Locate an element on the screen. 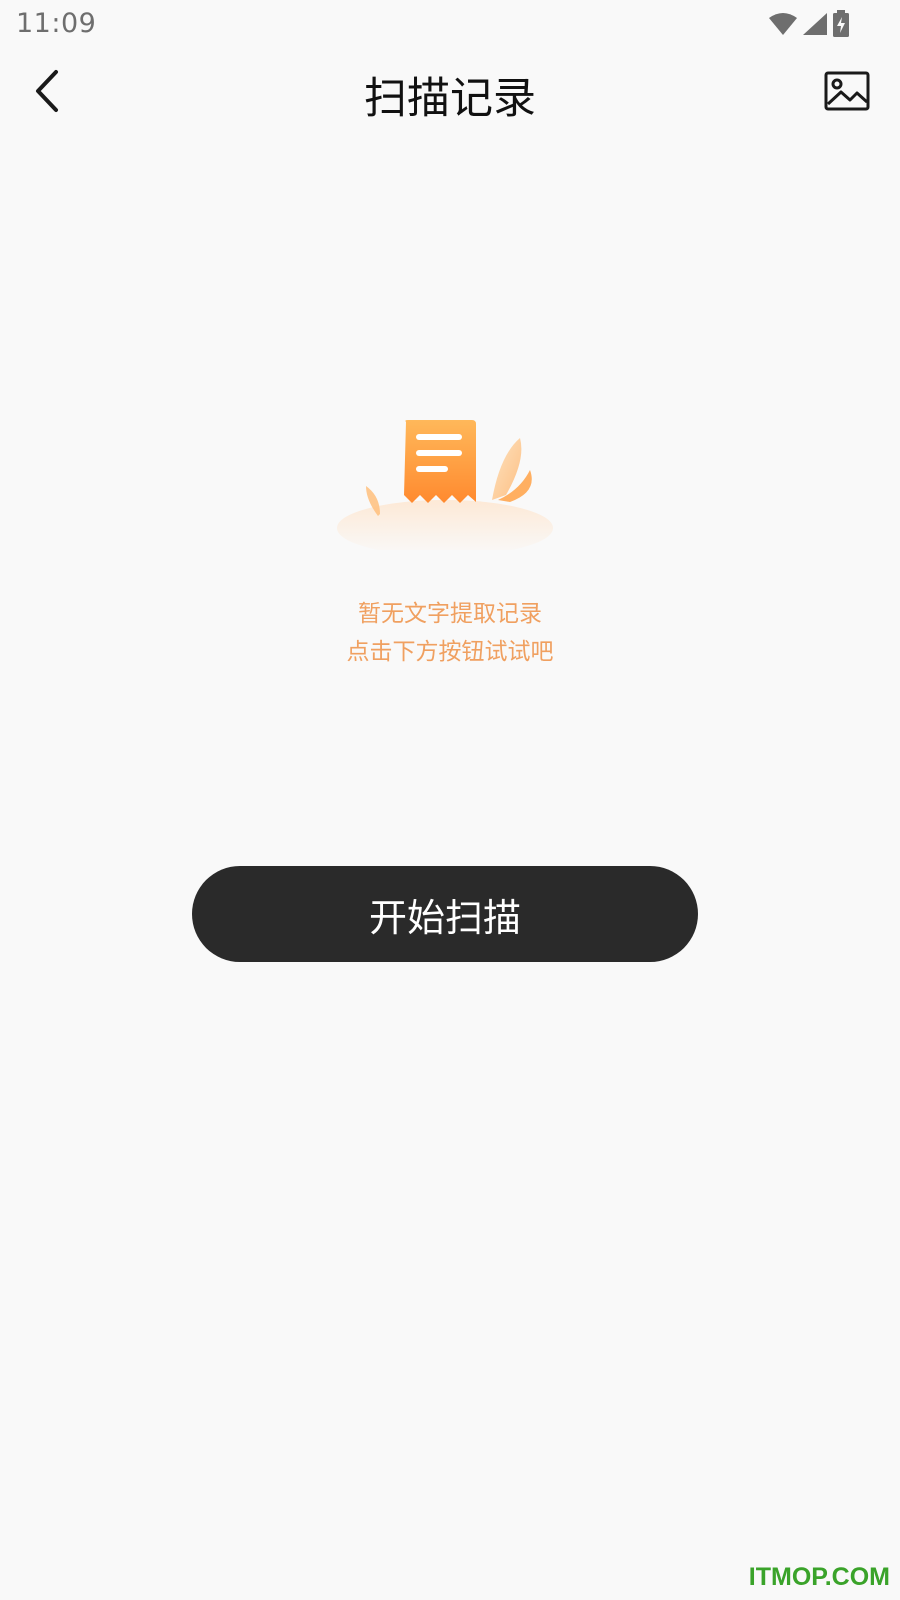 The width and height of the screenshot is (900, 1600). app-bar: 扫描记录 is located at coordinates (450, 95).